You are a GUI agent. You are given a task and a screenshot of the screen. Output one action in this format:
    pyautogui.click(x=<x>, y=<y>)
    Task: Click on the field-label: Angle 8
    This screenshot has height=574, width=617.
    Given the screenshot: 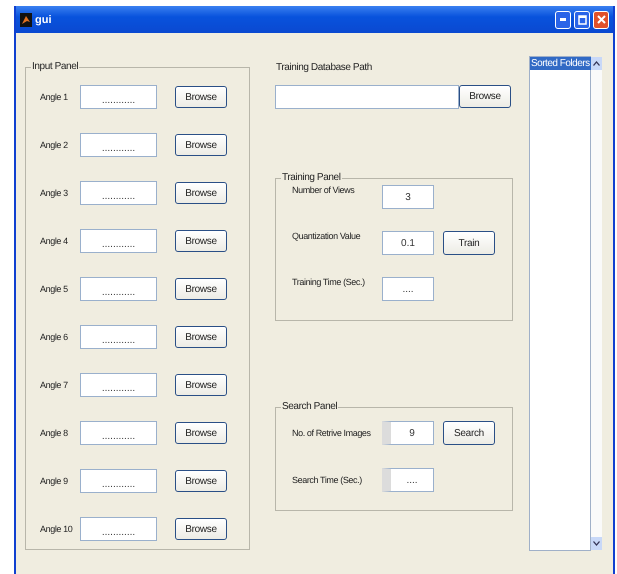 What is the action you would take?
    pyautogui.click(x=54, y=433)
    